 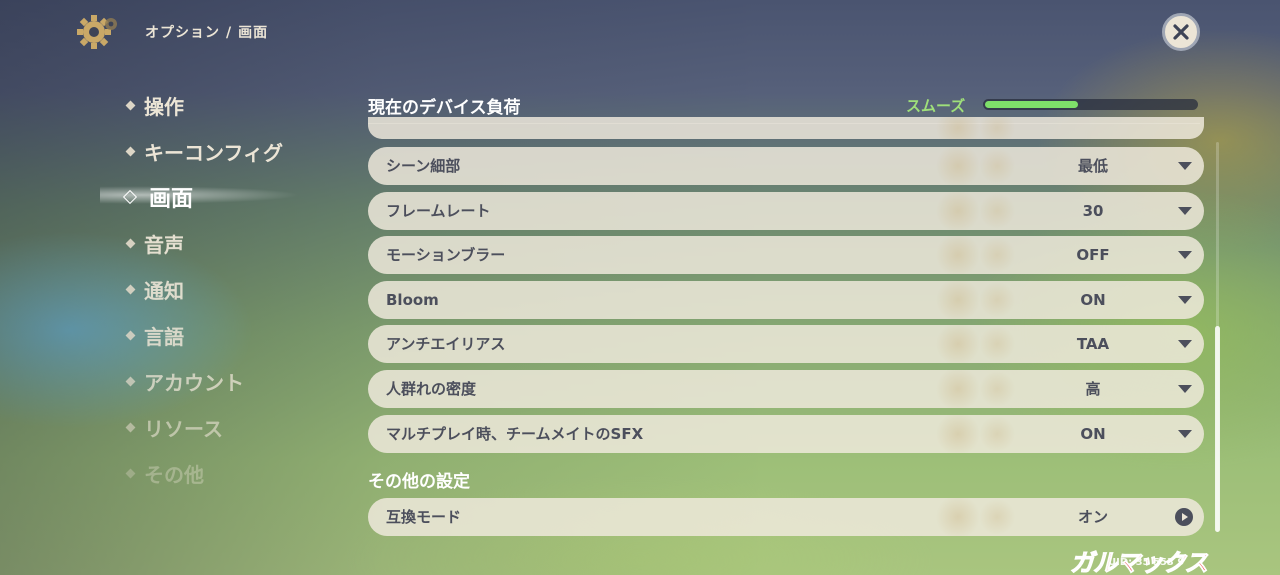 I want to click on sidebar-item-label: キーコンフィグ, so click(x=213, y=153).